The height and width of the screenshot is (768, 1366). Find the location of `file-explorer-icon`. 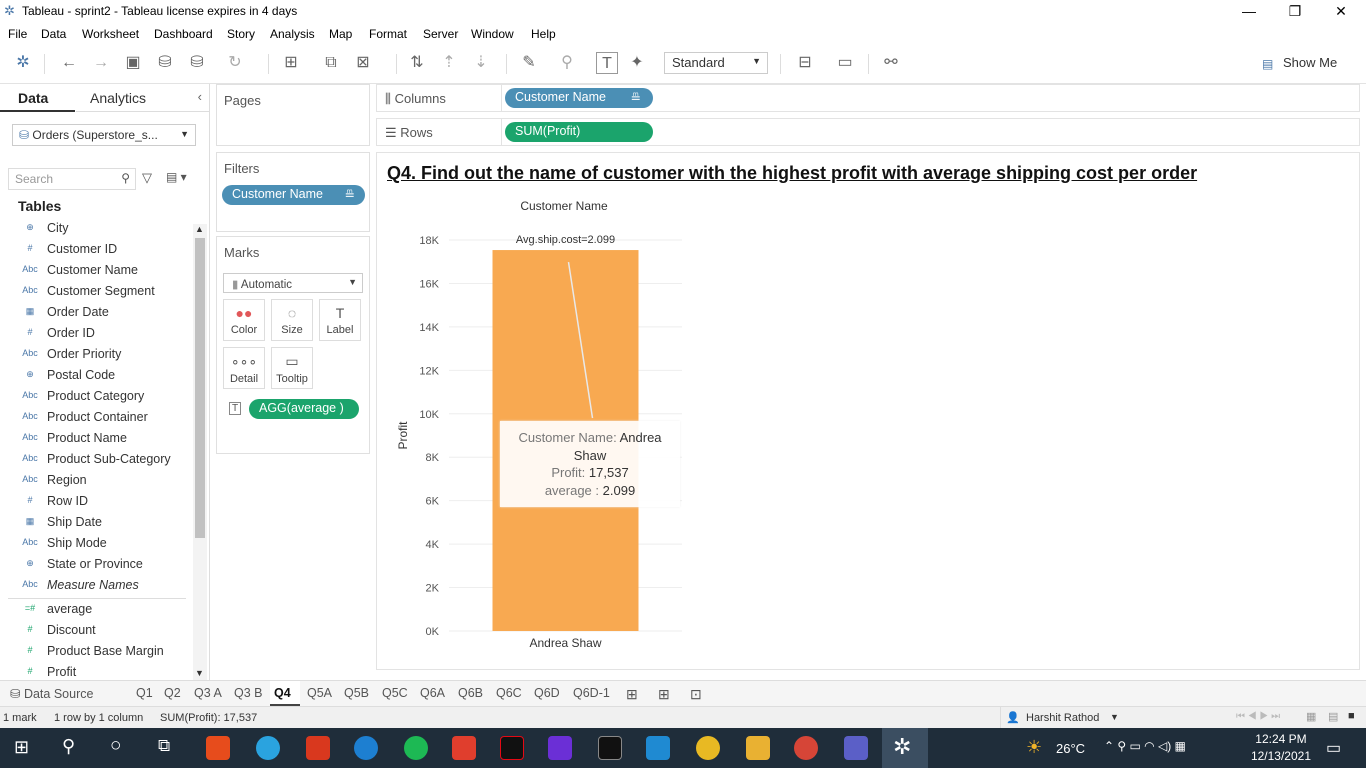

file-explorer-icon is located at coordinates (758, 748).